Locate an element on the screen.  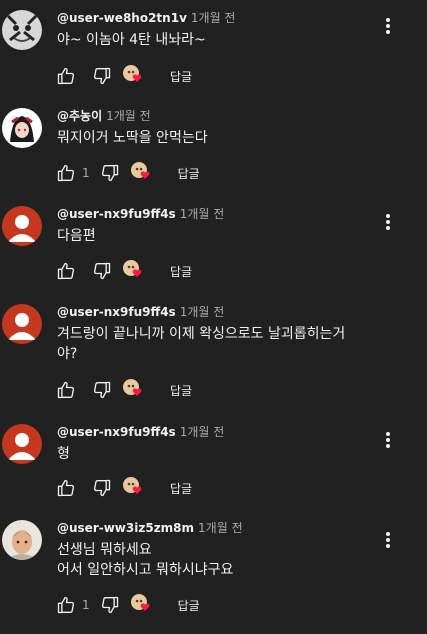
comment-text: 다음편 is located at coordinates (76, 236).